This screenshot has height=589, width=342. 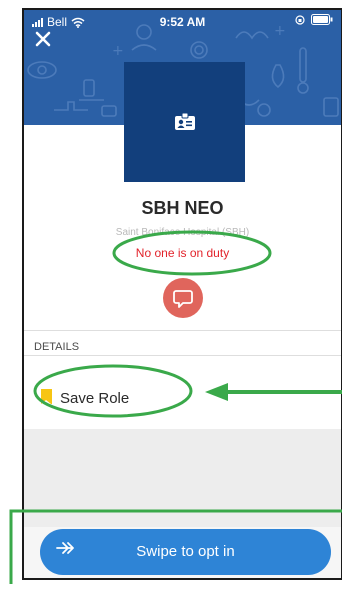 What do you see at coordinates (192, 253) in the screenshot?
I see `duty-highlight-ellipse` at bounding box center [192, 253].